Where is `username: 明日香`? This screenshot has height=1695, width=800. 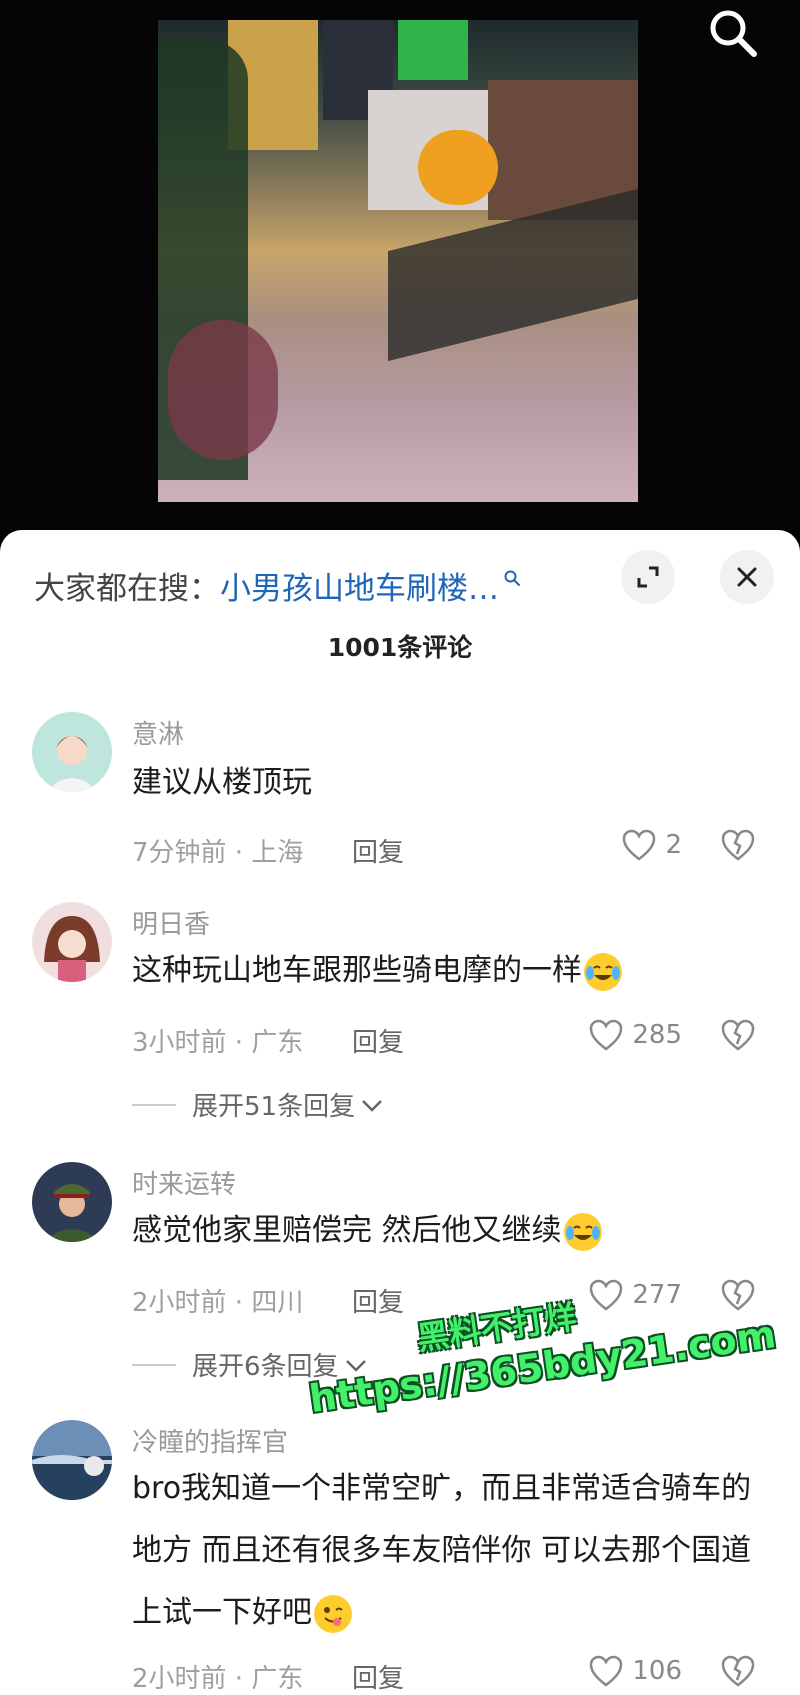 username: 明日香 is located at coordinates (171, 922).